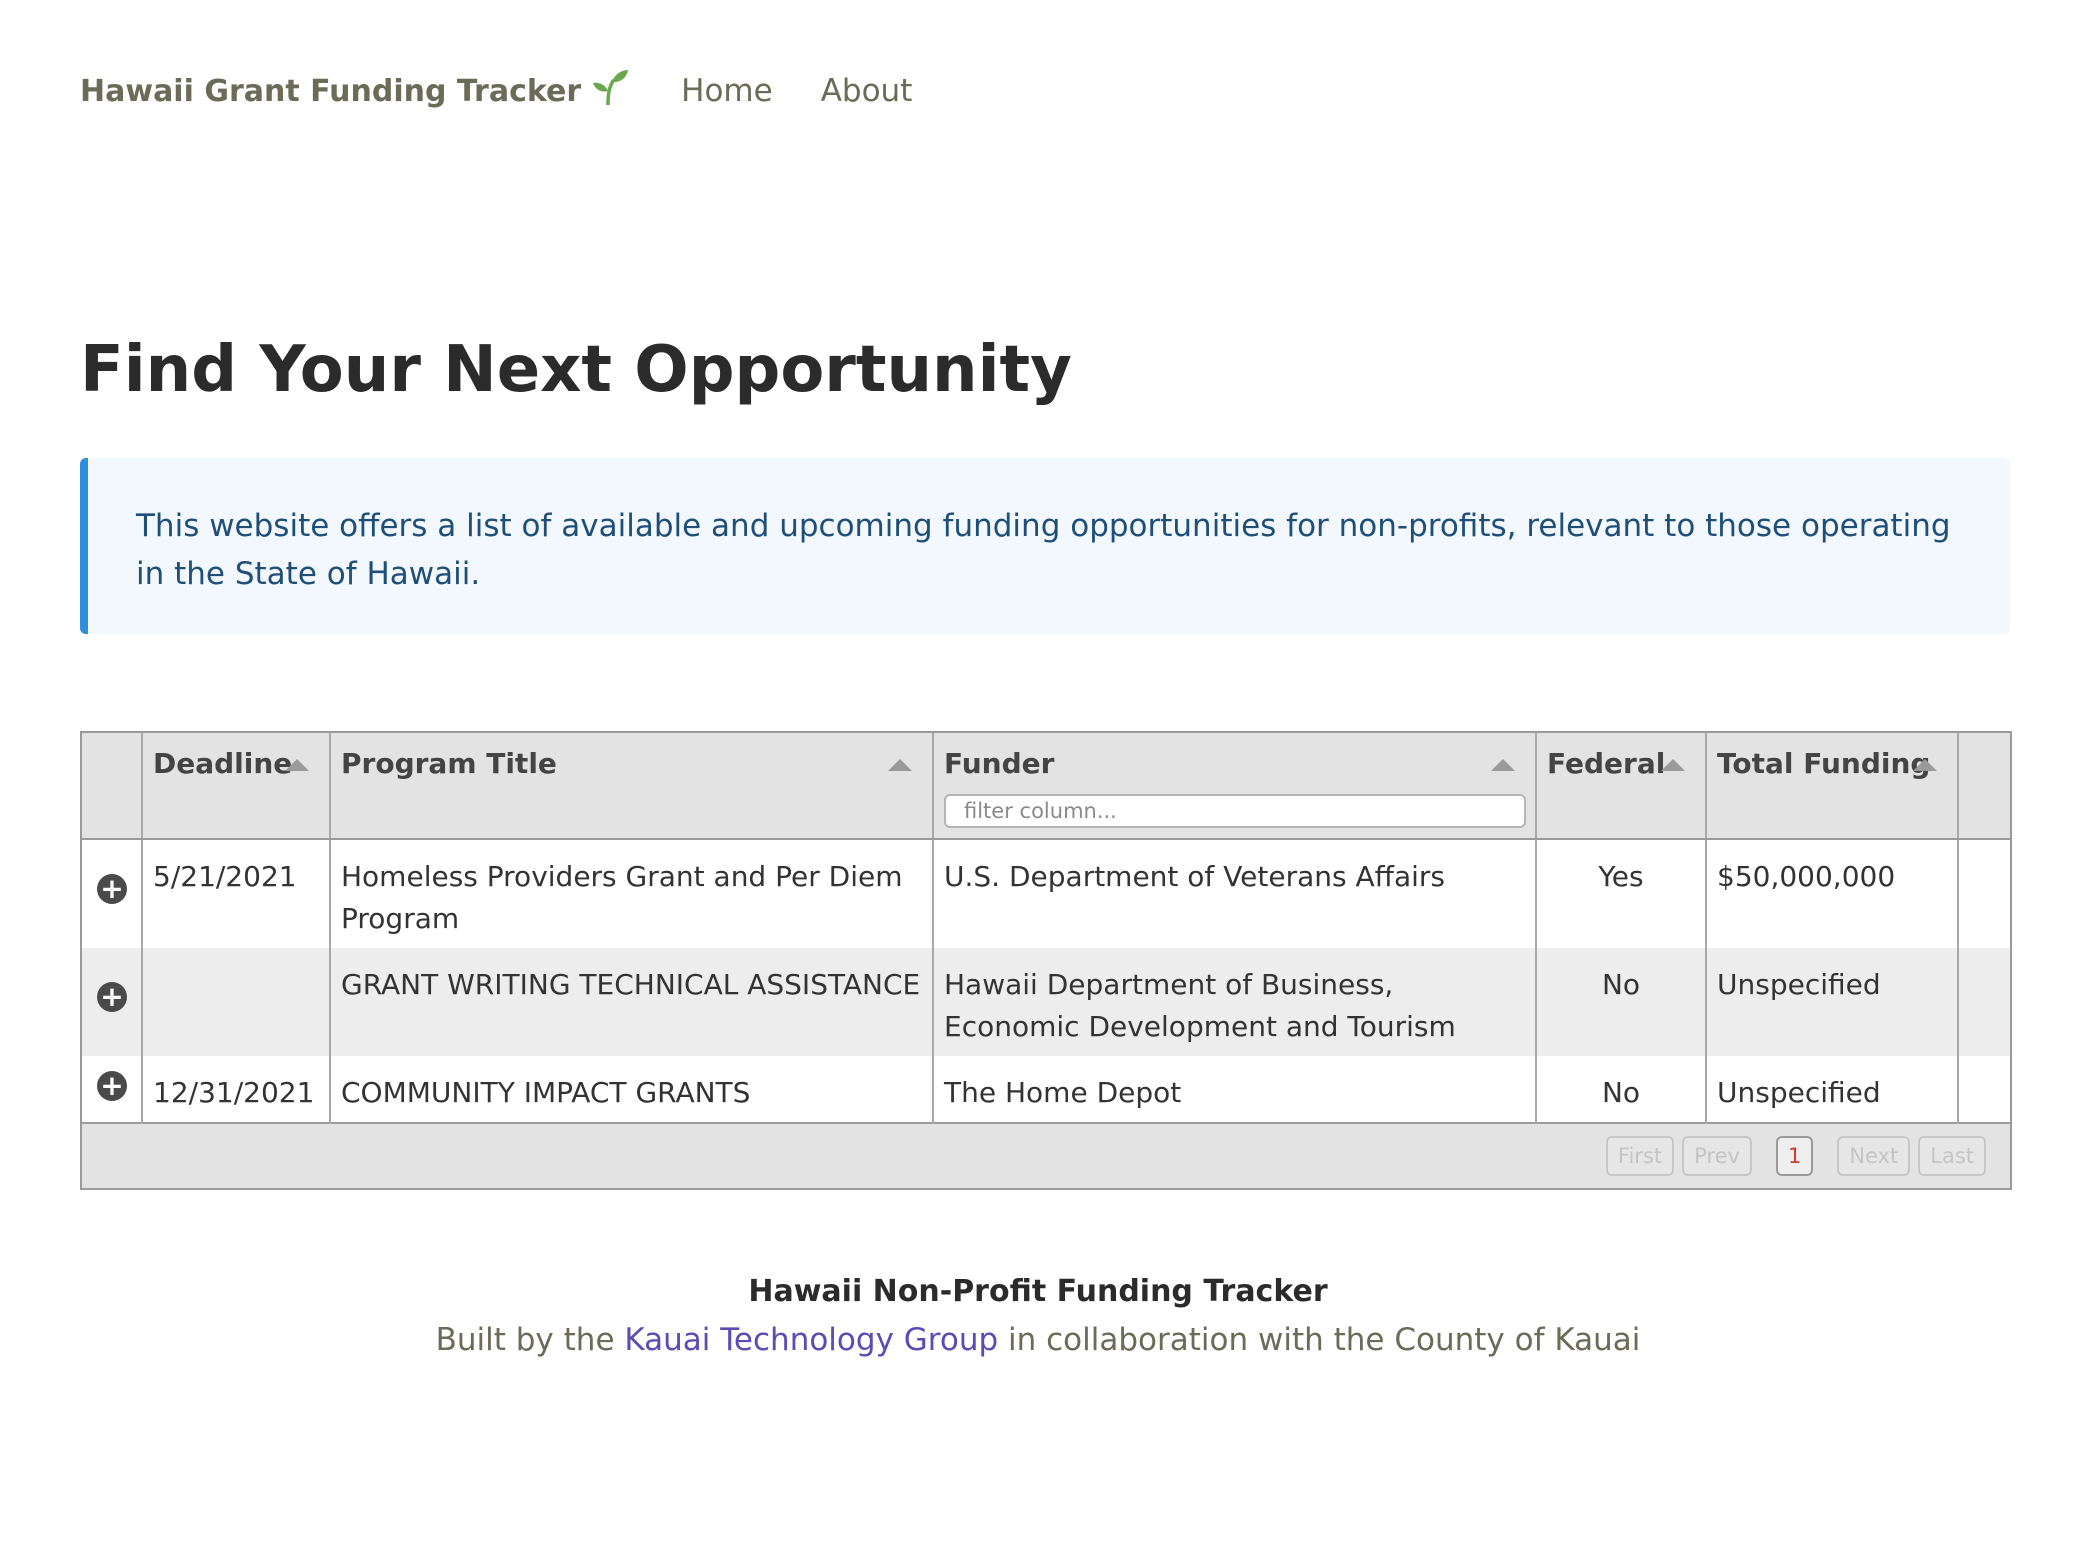 The width and height of the screenshot is (2076, 1548). What do you see at coordinates (1235, 811) in the screenshot?
I see `funder-filter-input` at bounding box center [1235, 811].